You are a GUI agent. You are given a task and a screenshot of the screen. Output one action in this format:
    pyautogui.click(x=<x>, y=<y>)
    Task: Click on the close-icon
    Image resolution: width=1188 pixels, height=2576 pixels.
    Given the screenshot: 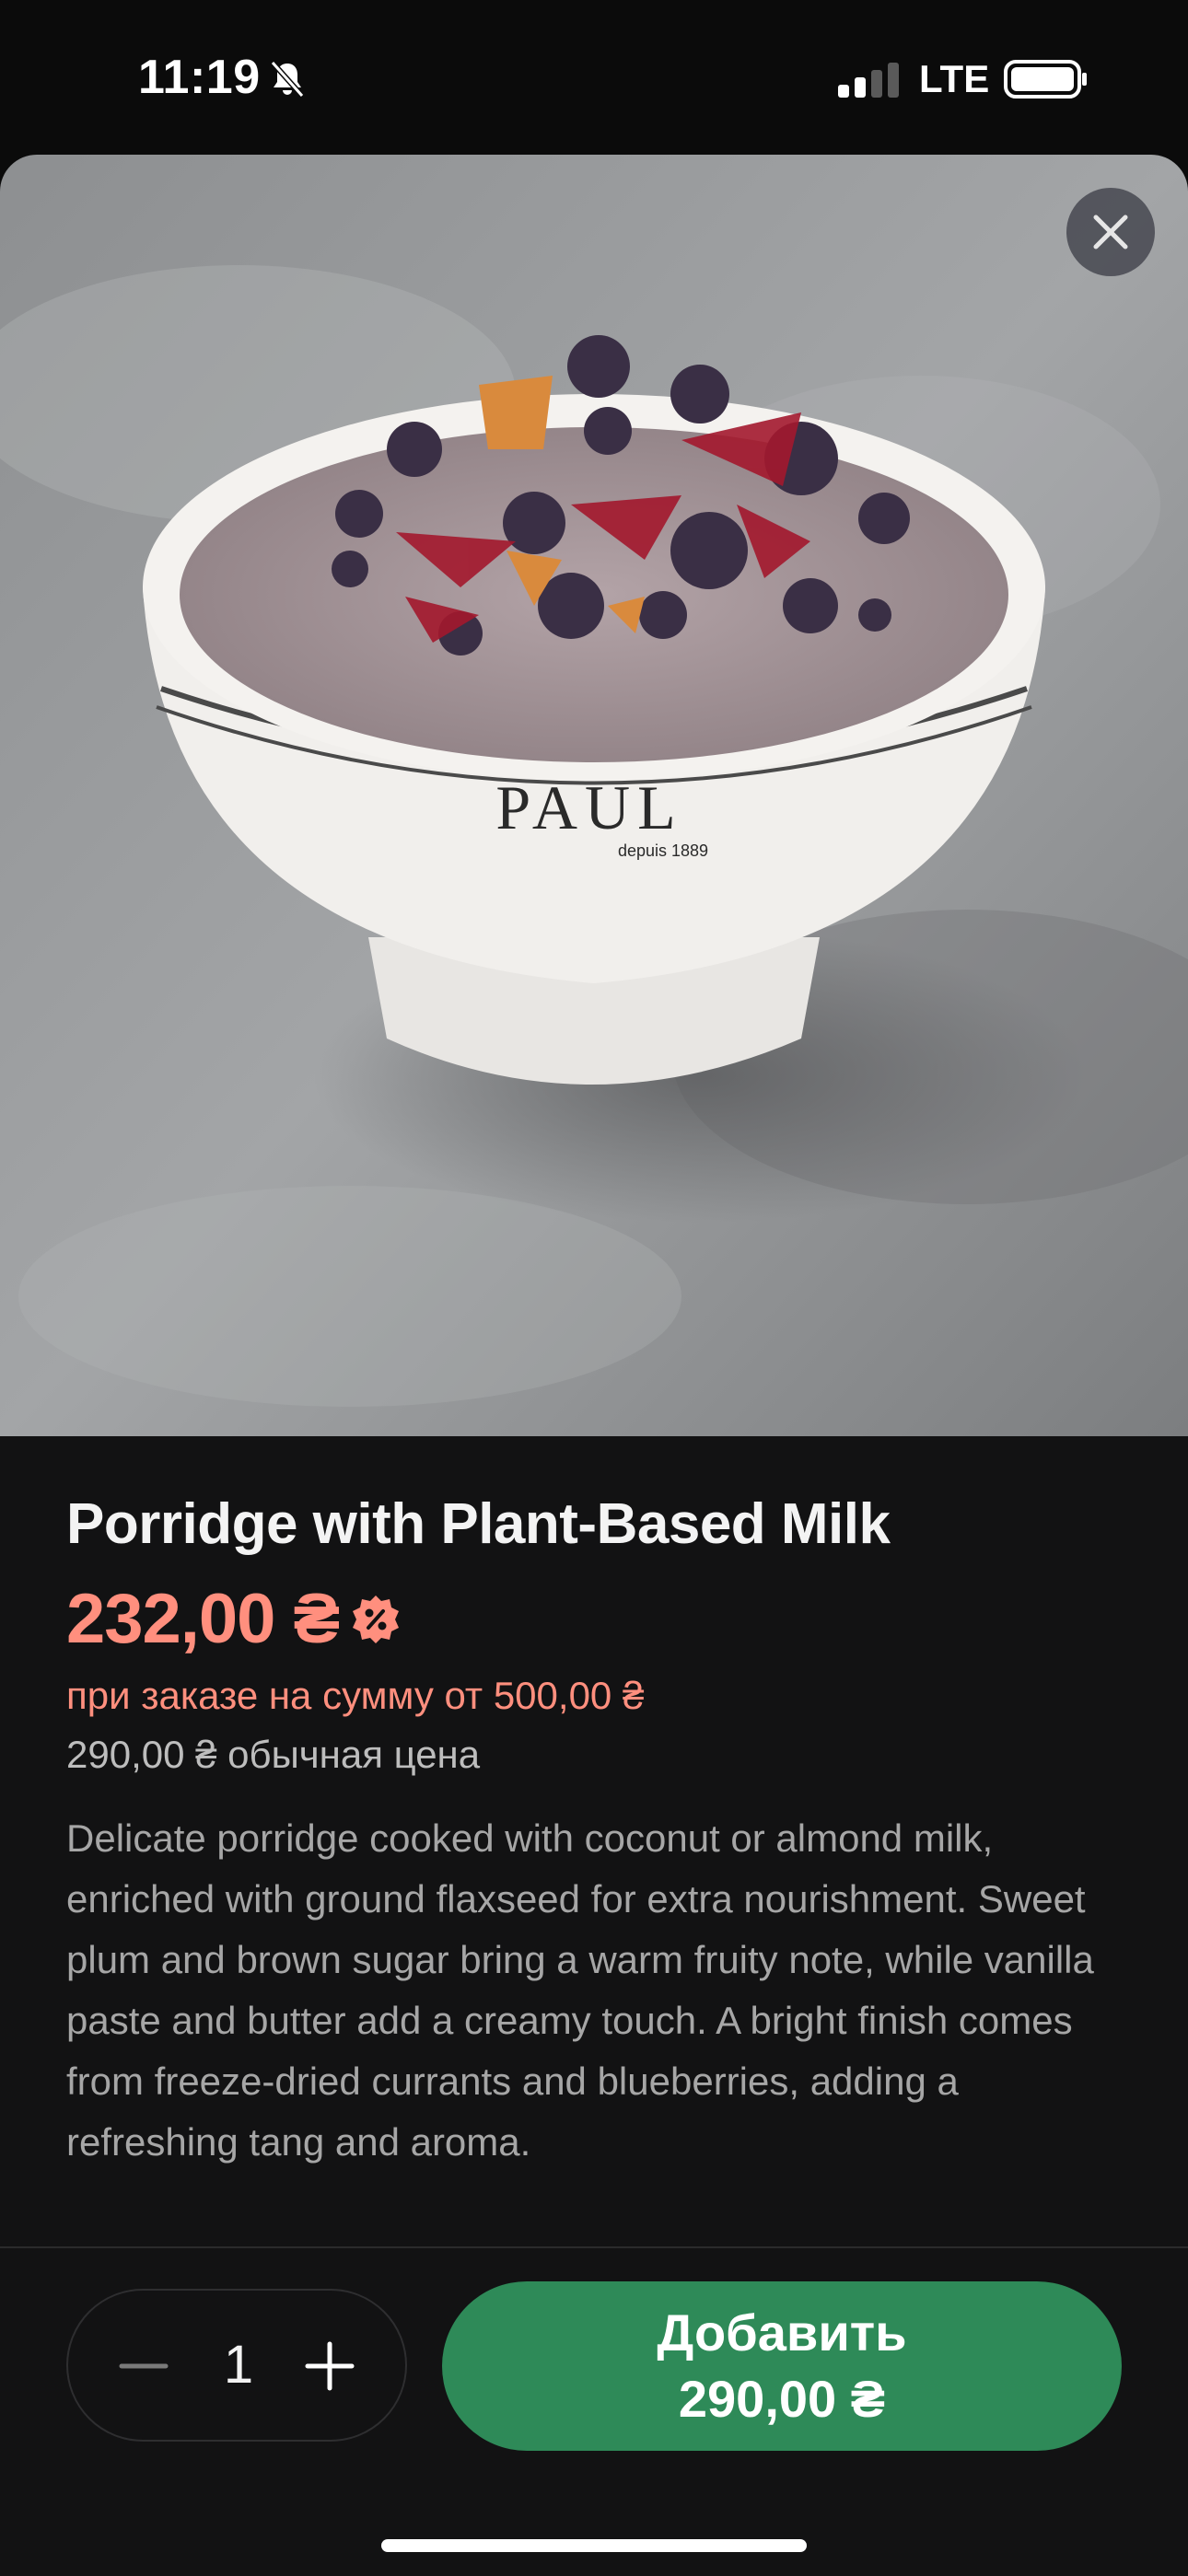 What is the action you would take?
    pyautogui.click(x=1110, y=232)
    